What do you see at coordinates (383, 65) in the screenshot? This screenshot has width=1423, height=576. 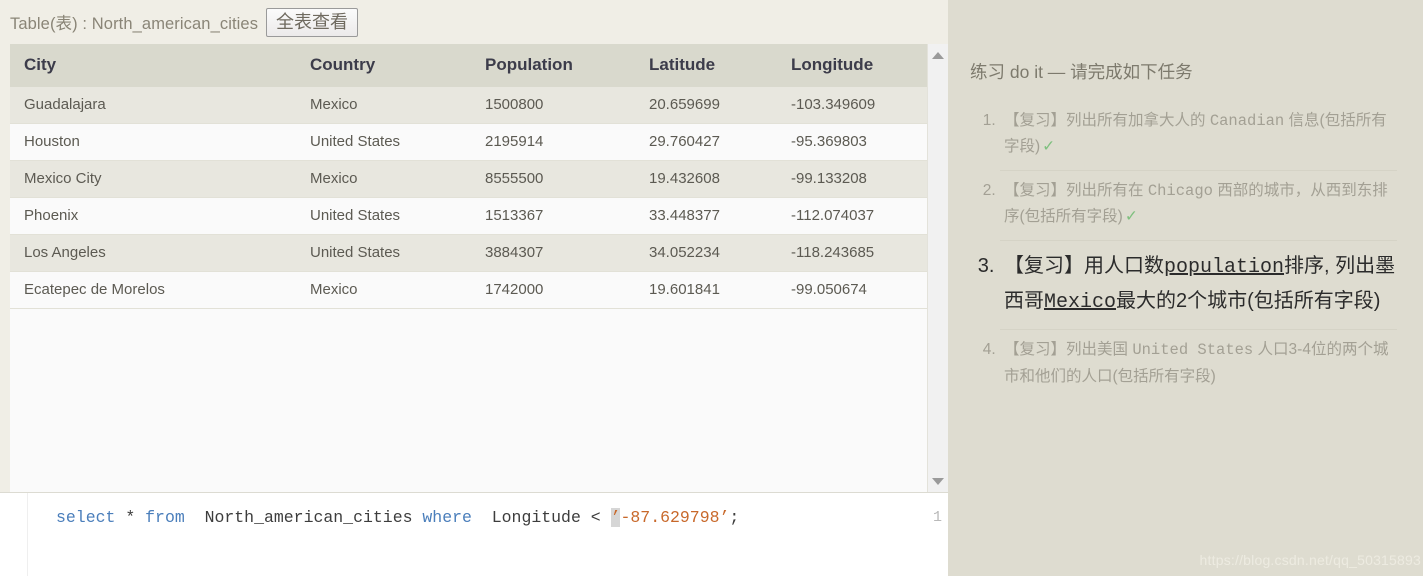 I see `column-header-country: Country` at bounding box center [383, 65].